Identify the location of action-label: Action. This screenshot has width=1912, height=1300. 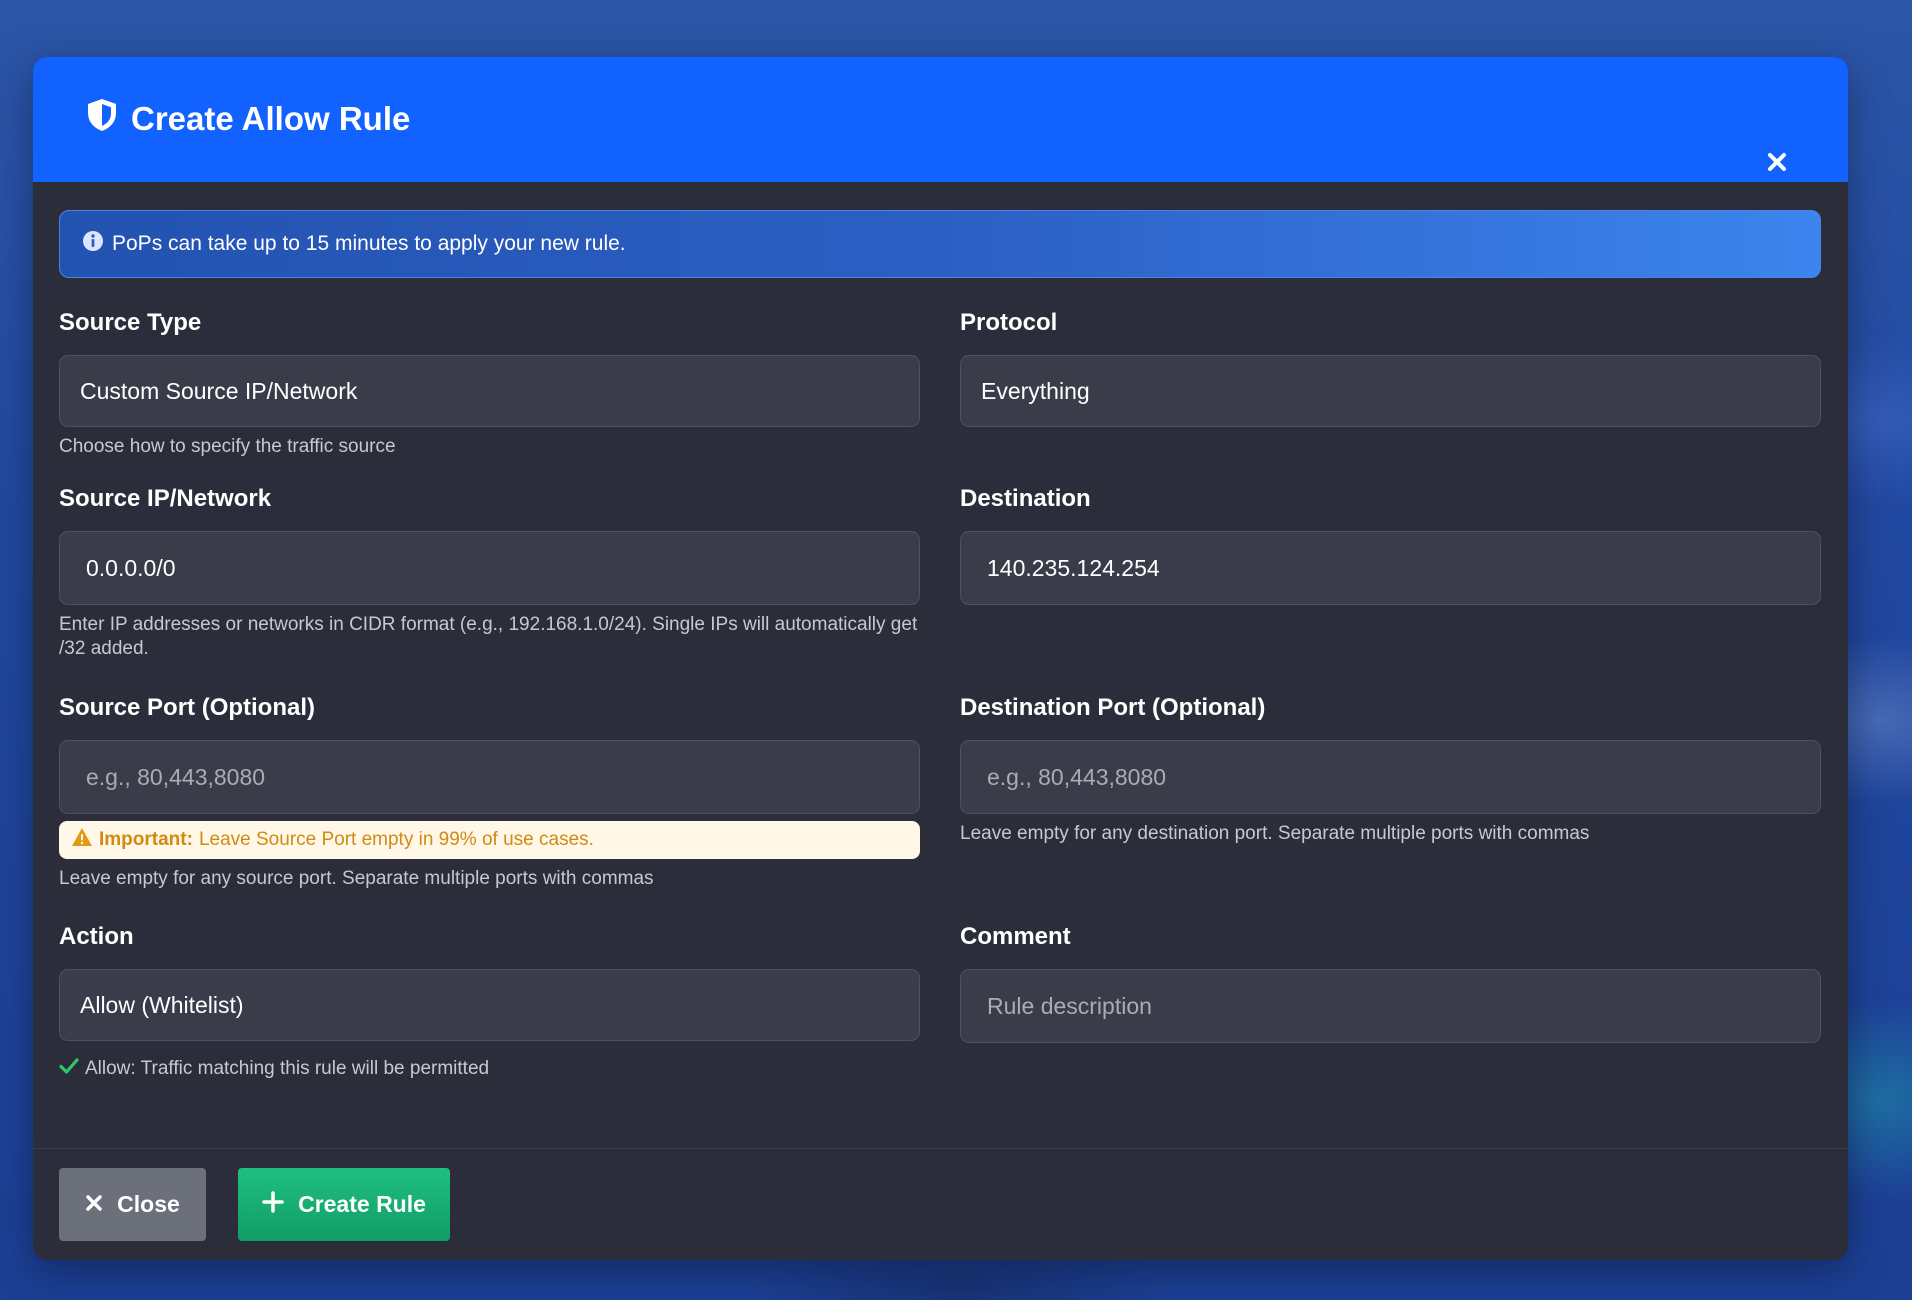
(96, 936).